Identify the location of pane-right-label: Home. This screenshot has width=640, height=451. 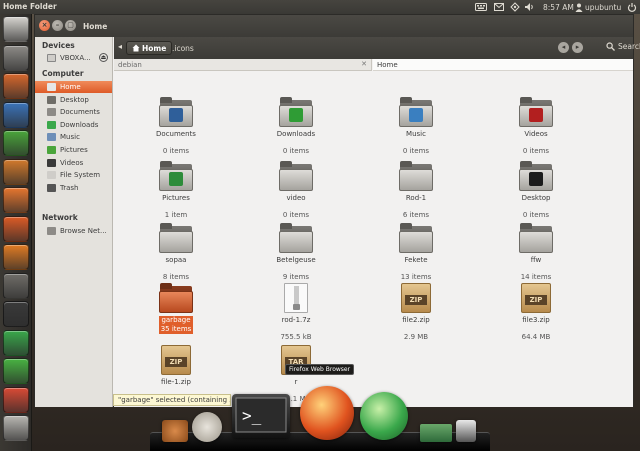
(387, 65).